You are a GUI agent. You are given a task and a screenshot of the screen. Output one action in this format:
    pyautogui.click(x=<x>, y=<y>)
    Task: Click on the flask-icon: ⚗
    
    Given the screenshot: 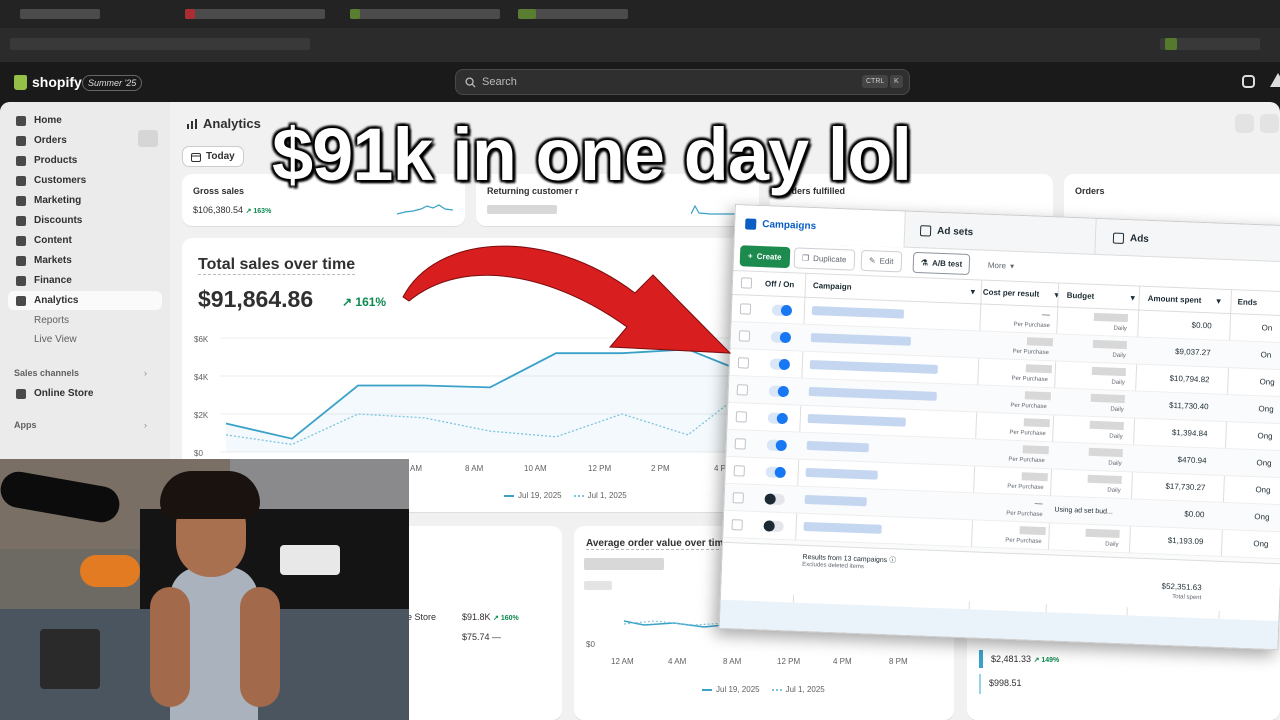 What is the action you would take?
    pyautogui.click(x=924, y=263)
    